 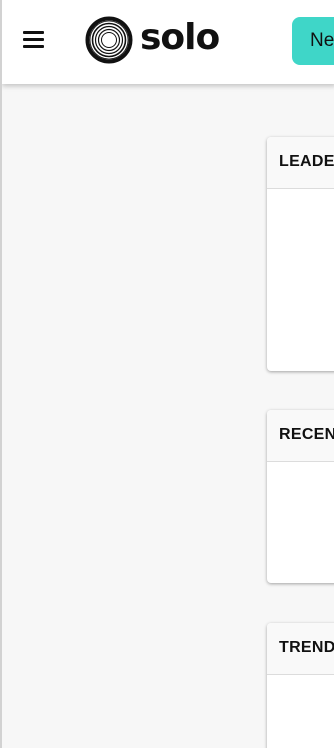 What do you see at coordinates (109, 40) in the screenshot?
I see `concentric-circle-logo-icon` at bounding box center [109, 40].